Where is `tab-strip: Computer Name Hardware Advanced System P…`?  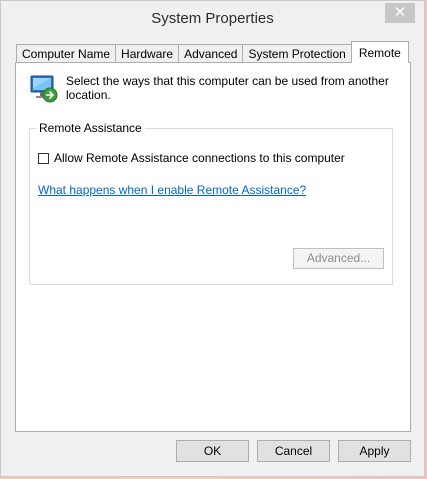 tab-strip: Computer Name Hardware Advanced System P… is located at coordinates (212, 52).